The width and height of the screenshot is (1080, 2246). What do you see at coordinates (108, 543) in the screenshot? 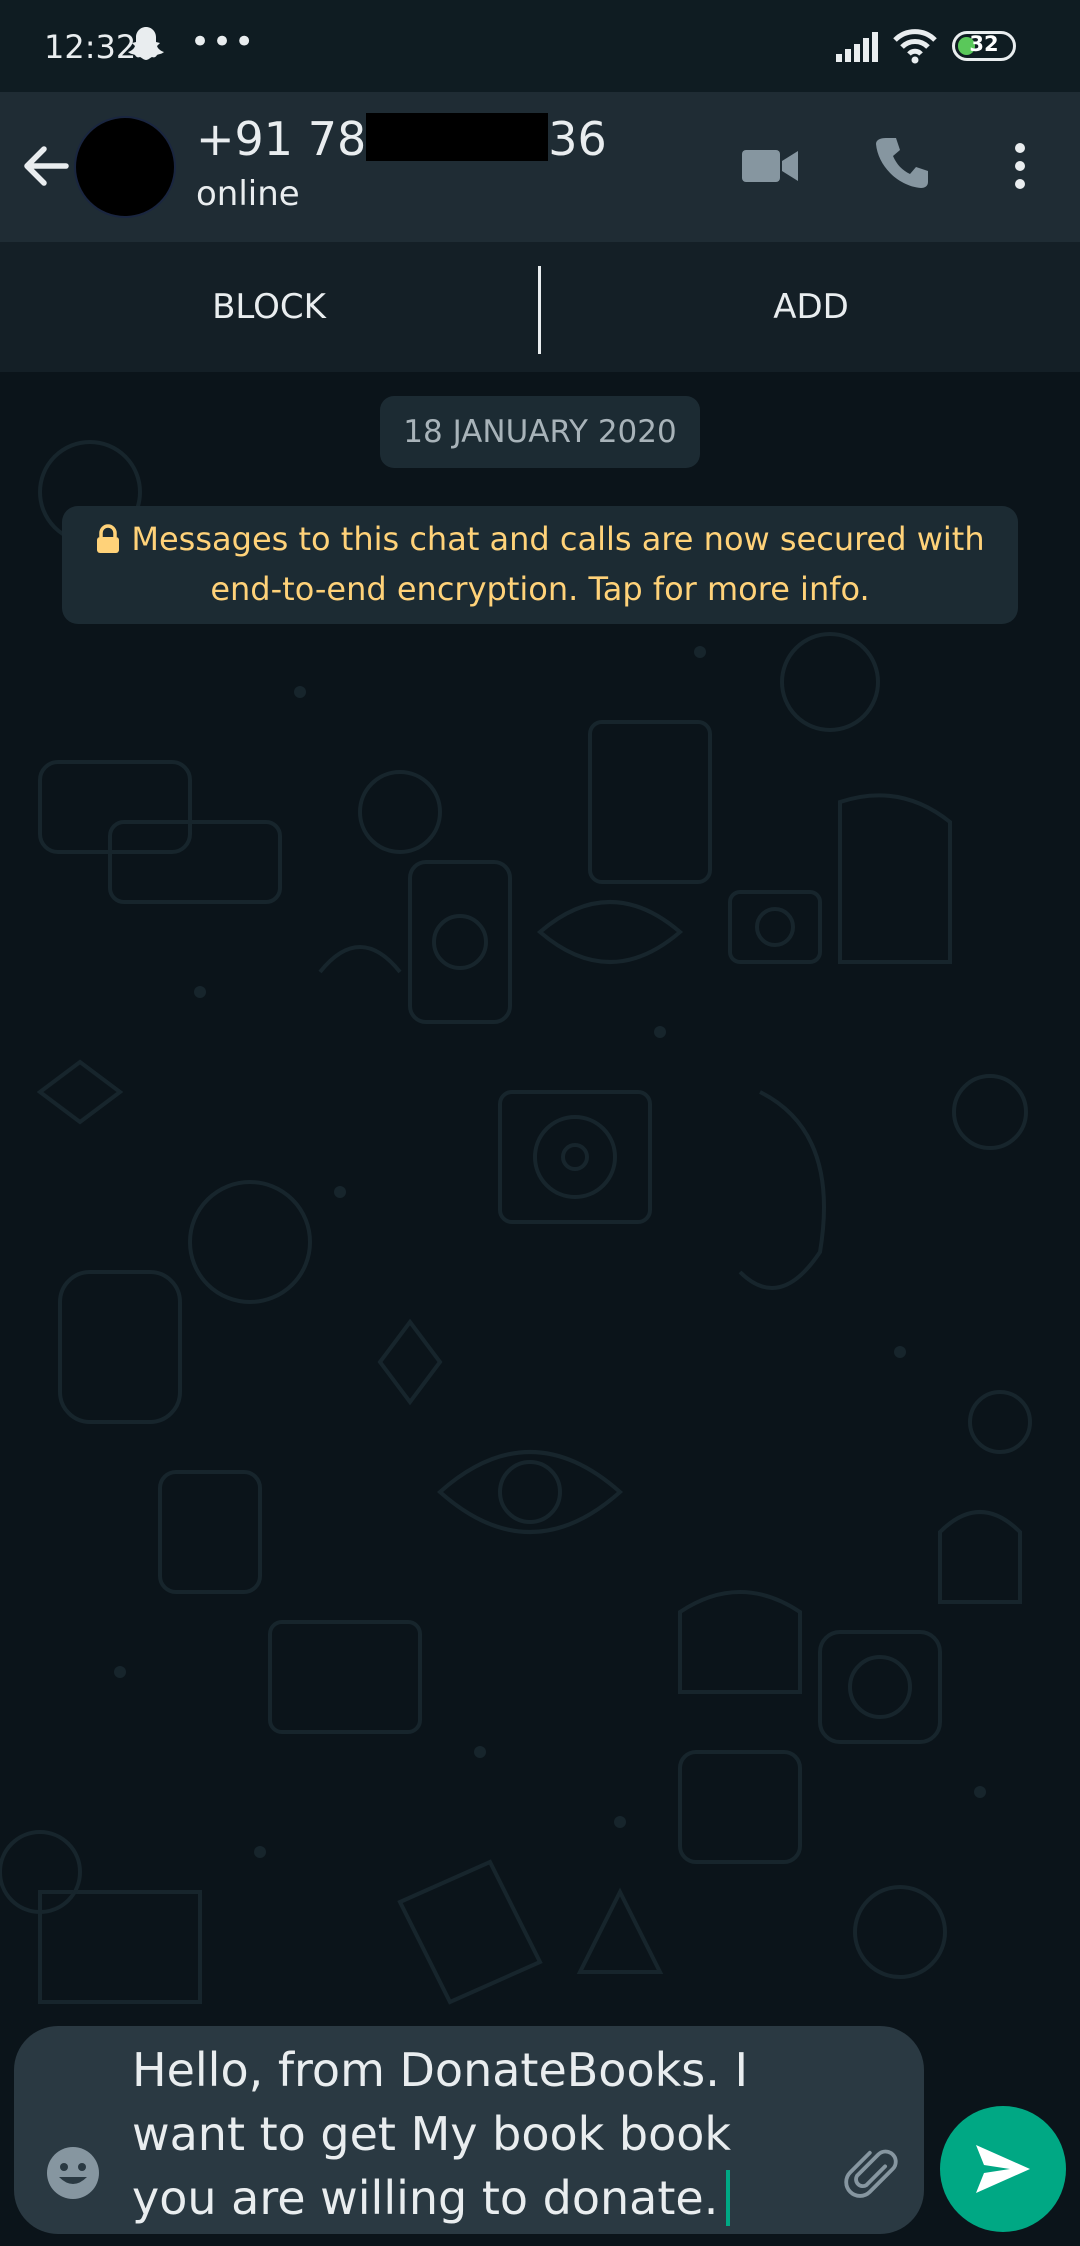
I see `lock-icon` at bounding box center [108, 543].